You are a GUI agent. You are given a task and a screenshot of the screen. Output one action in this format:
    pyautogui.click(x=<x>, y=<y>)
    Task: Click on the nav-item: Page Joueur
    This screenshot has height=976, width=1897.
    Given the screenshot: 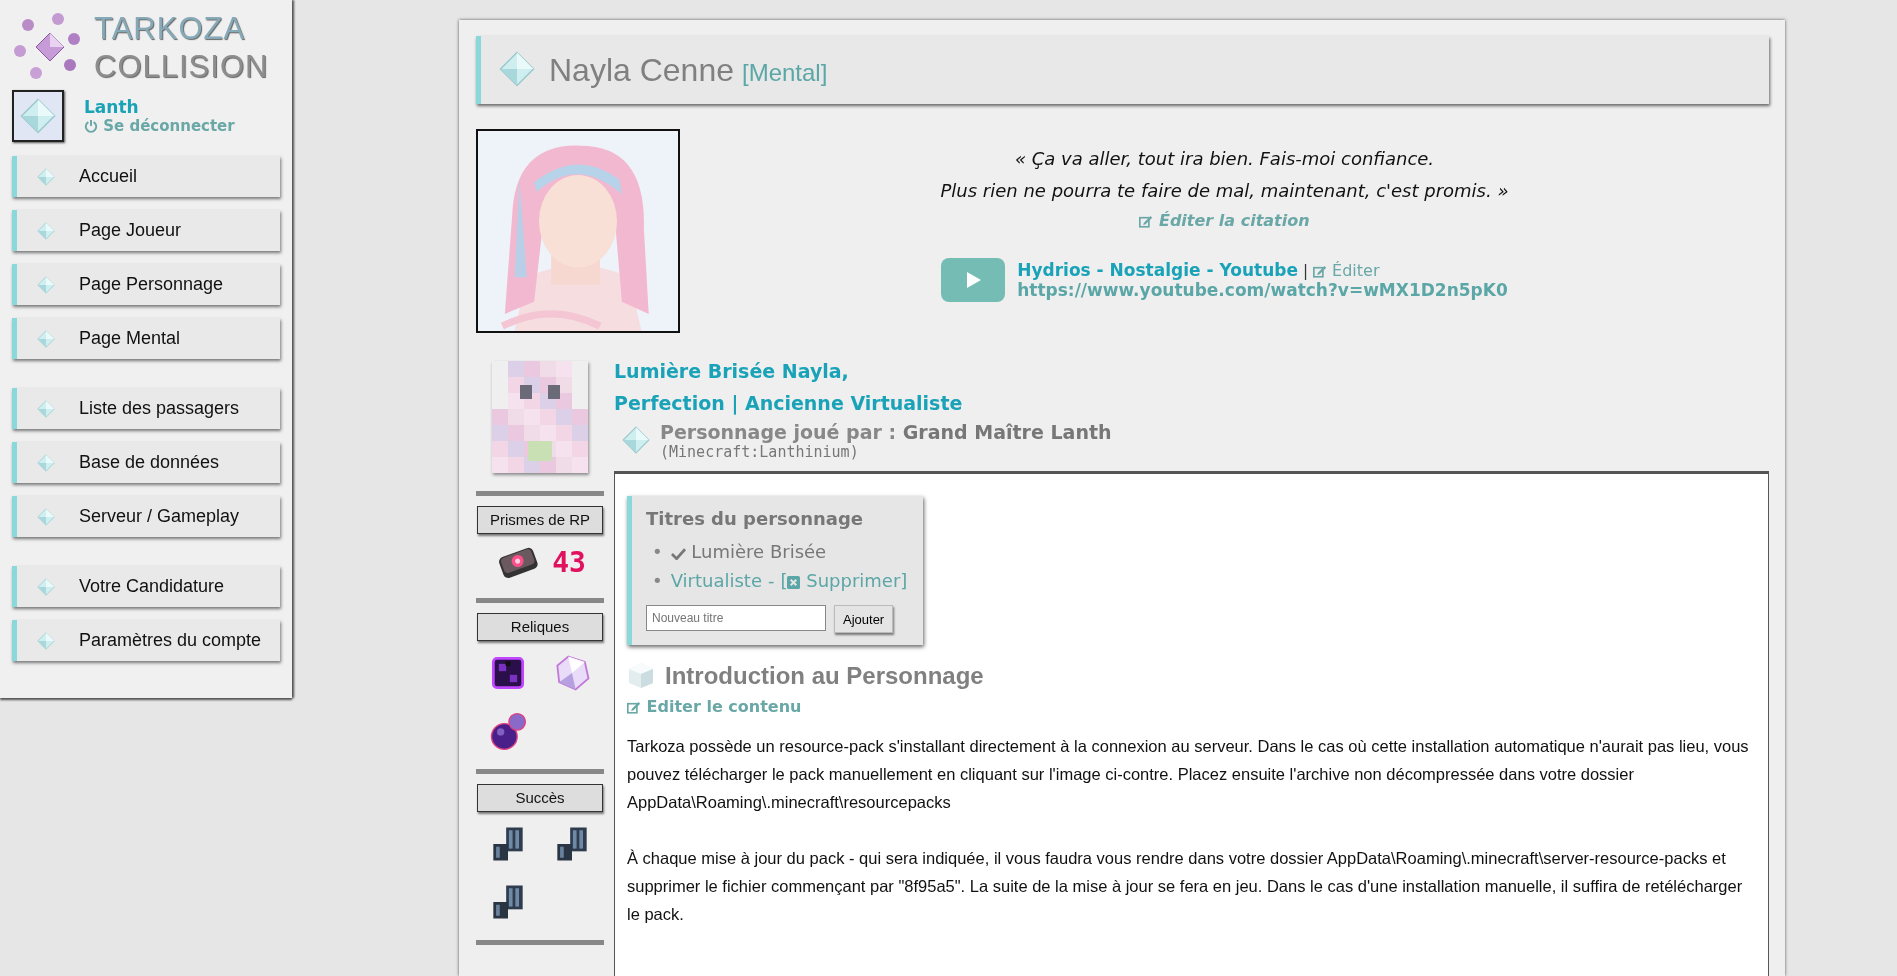 What is the action you would take?
    pyautogui.click(x=146, y=230)
    